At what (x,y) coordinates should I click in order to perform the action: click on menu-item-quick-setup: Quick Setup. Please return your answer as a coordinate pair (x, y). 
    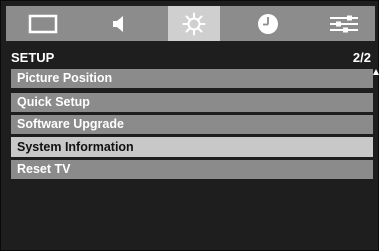
    Looking at the image, I should click on (192, 102).